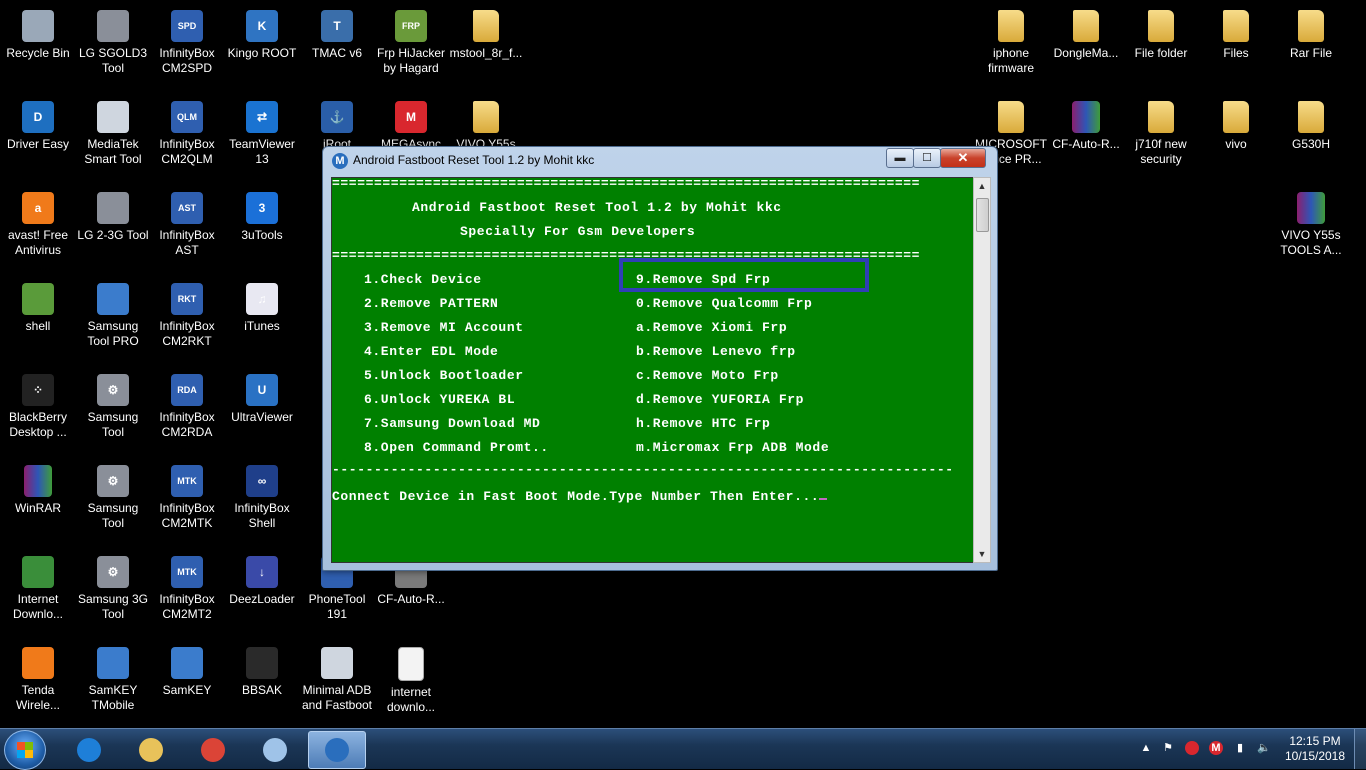 The height and width of the screenshot is (770, 1366). Describe the element at coordinates (716, 351) in the screenshot. I see `menu-option: b.Remove Lenevo frp` at that location.